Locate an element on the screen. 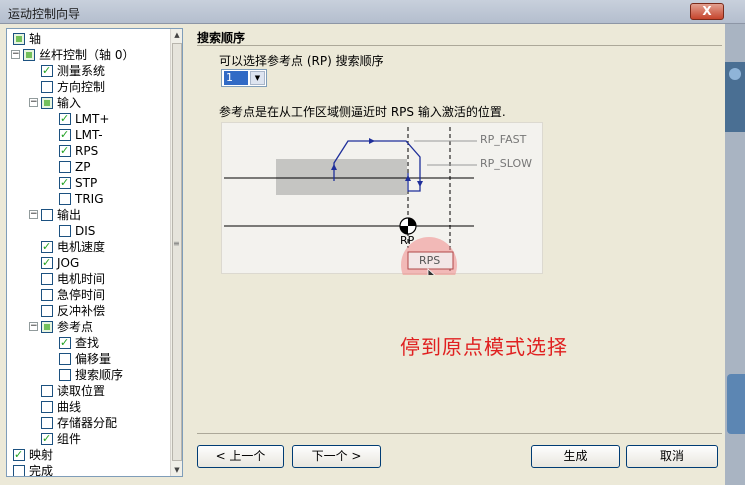  footer-divider is located at coordinates (459, 433).